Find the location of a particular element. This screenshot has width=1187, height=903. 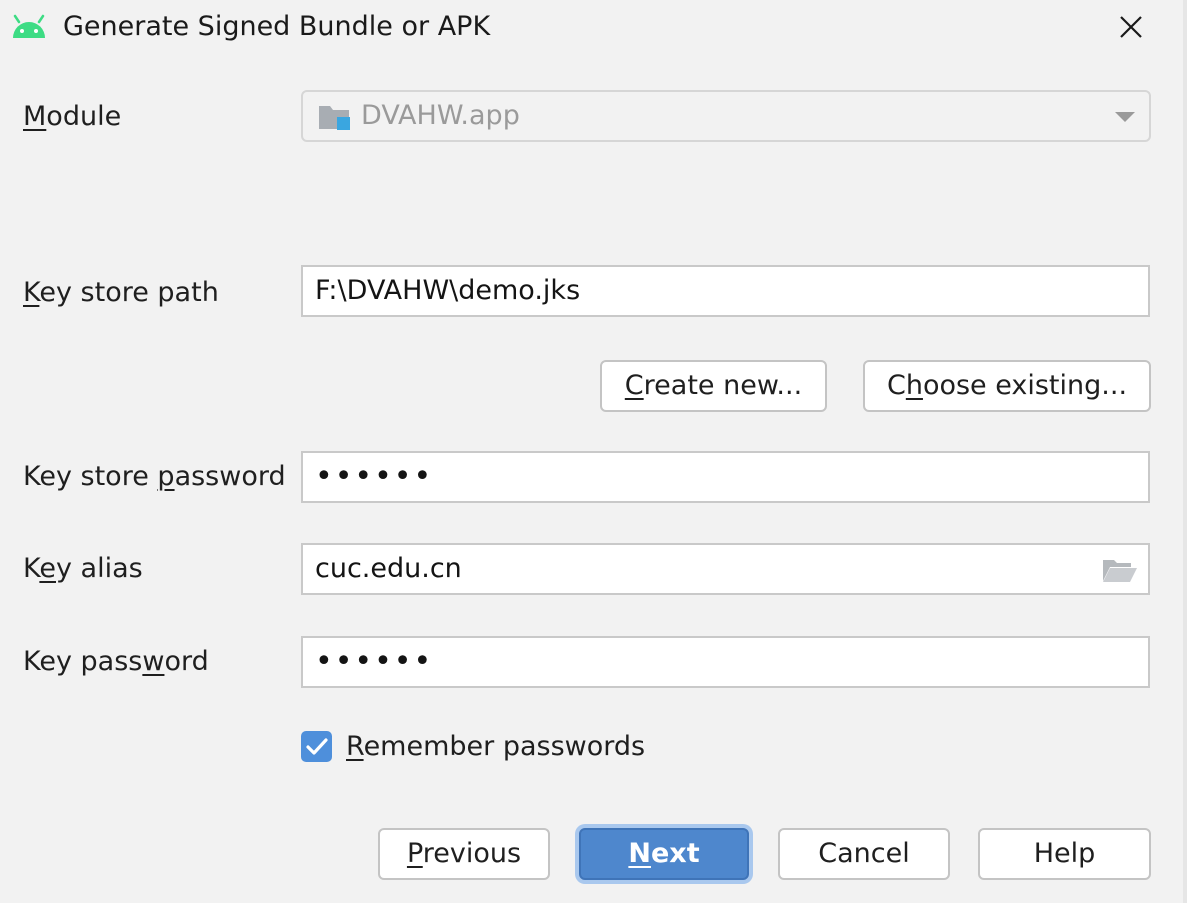

key-store-password-label: Key store password is located at coordinates (154, 476).